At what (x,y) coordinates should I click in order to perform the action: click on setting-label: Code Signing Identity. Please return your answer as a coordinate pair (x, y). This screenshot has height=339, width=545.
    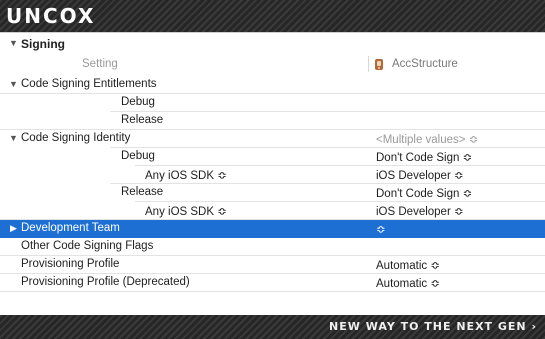
    Looking at the image, I should click on (76, 138).